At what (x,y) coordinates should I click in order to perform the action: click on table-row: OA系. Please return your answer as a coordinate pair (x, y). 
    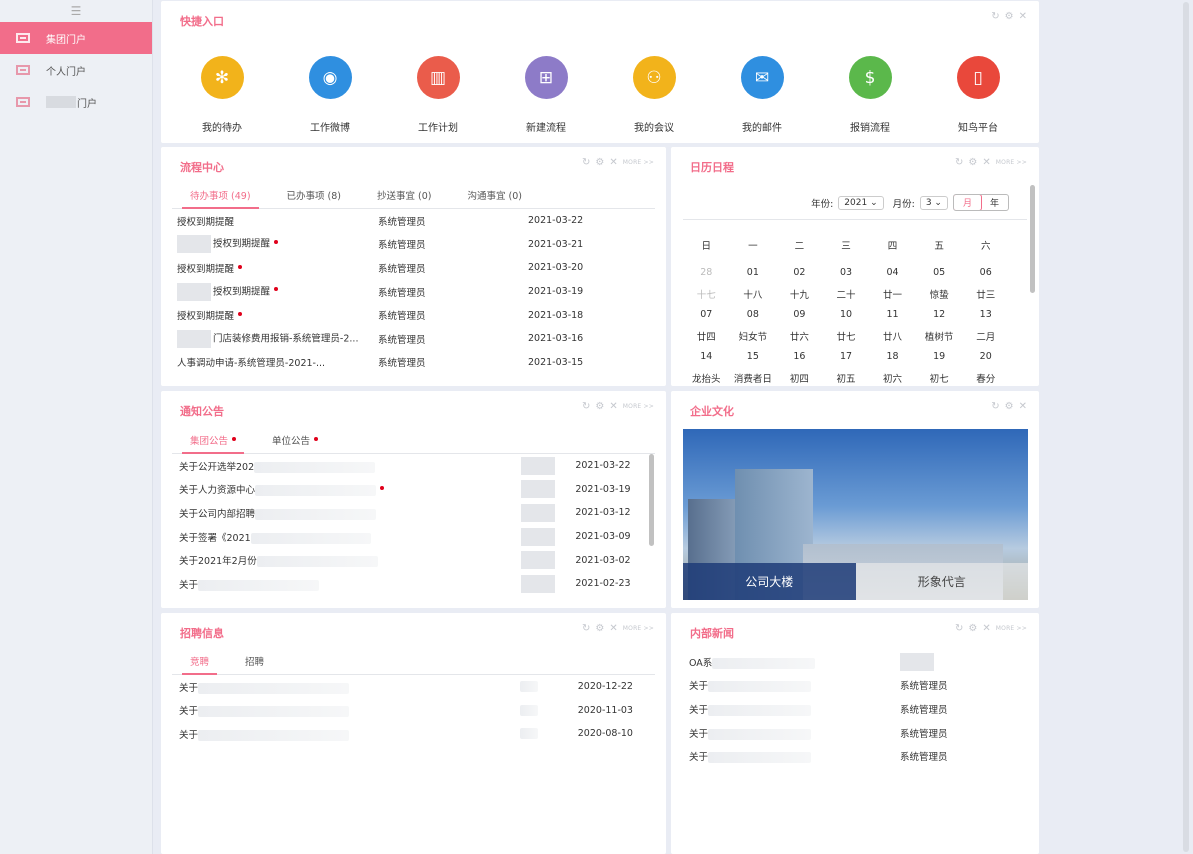
    Looking at the image, I should click on (855, 662).